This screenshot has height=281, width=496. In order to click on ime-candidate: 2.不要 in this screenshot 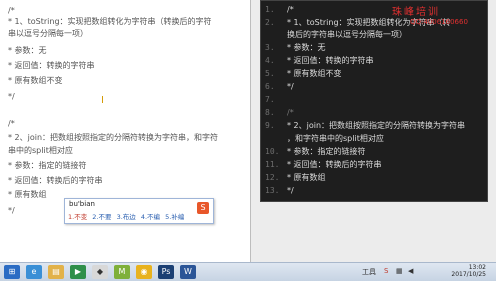, I will do `click(101, 217)`.